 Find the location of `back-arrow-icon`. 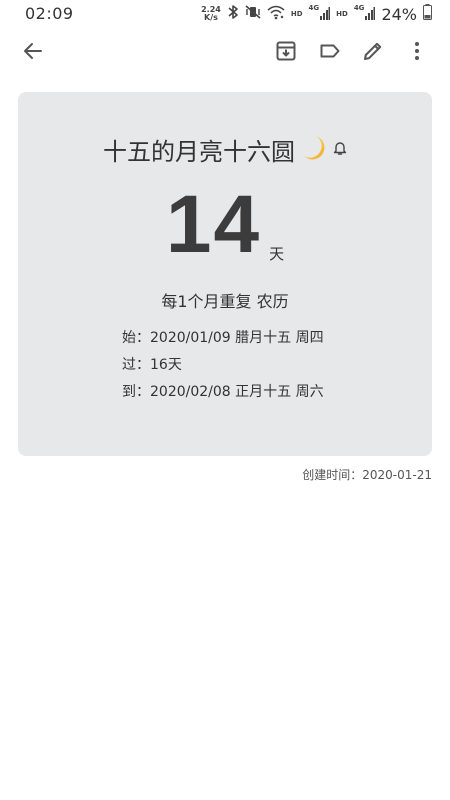

back-arrow-icon is located at coordinates (33, 51).